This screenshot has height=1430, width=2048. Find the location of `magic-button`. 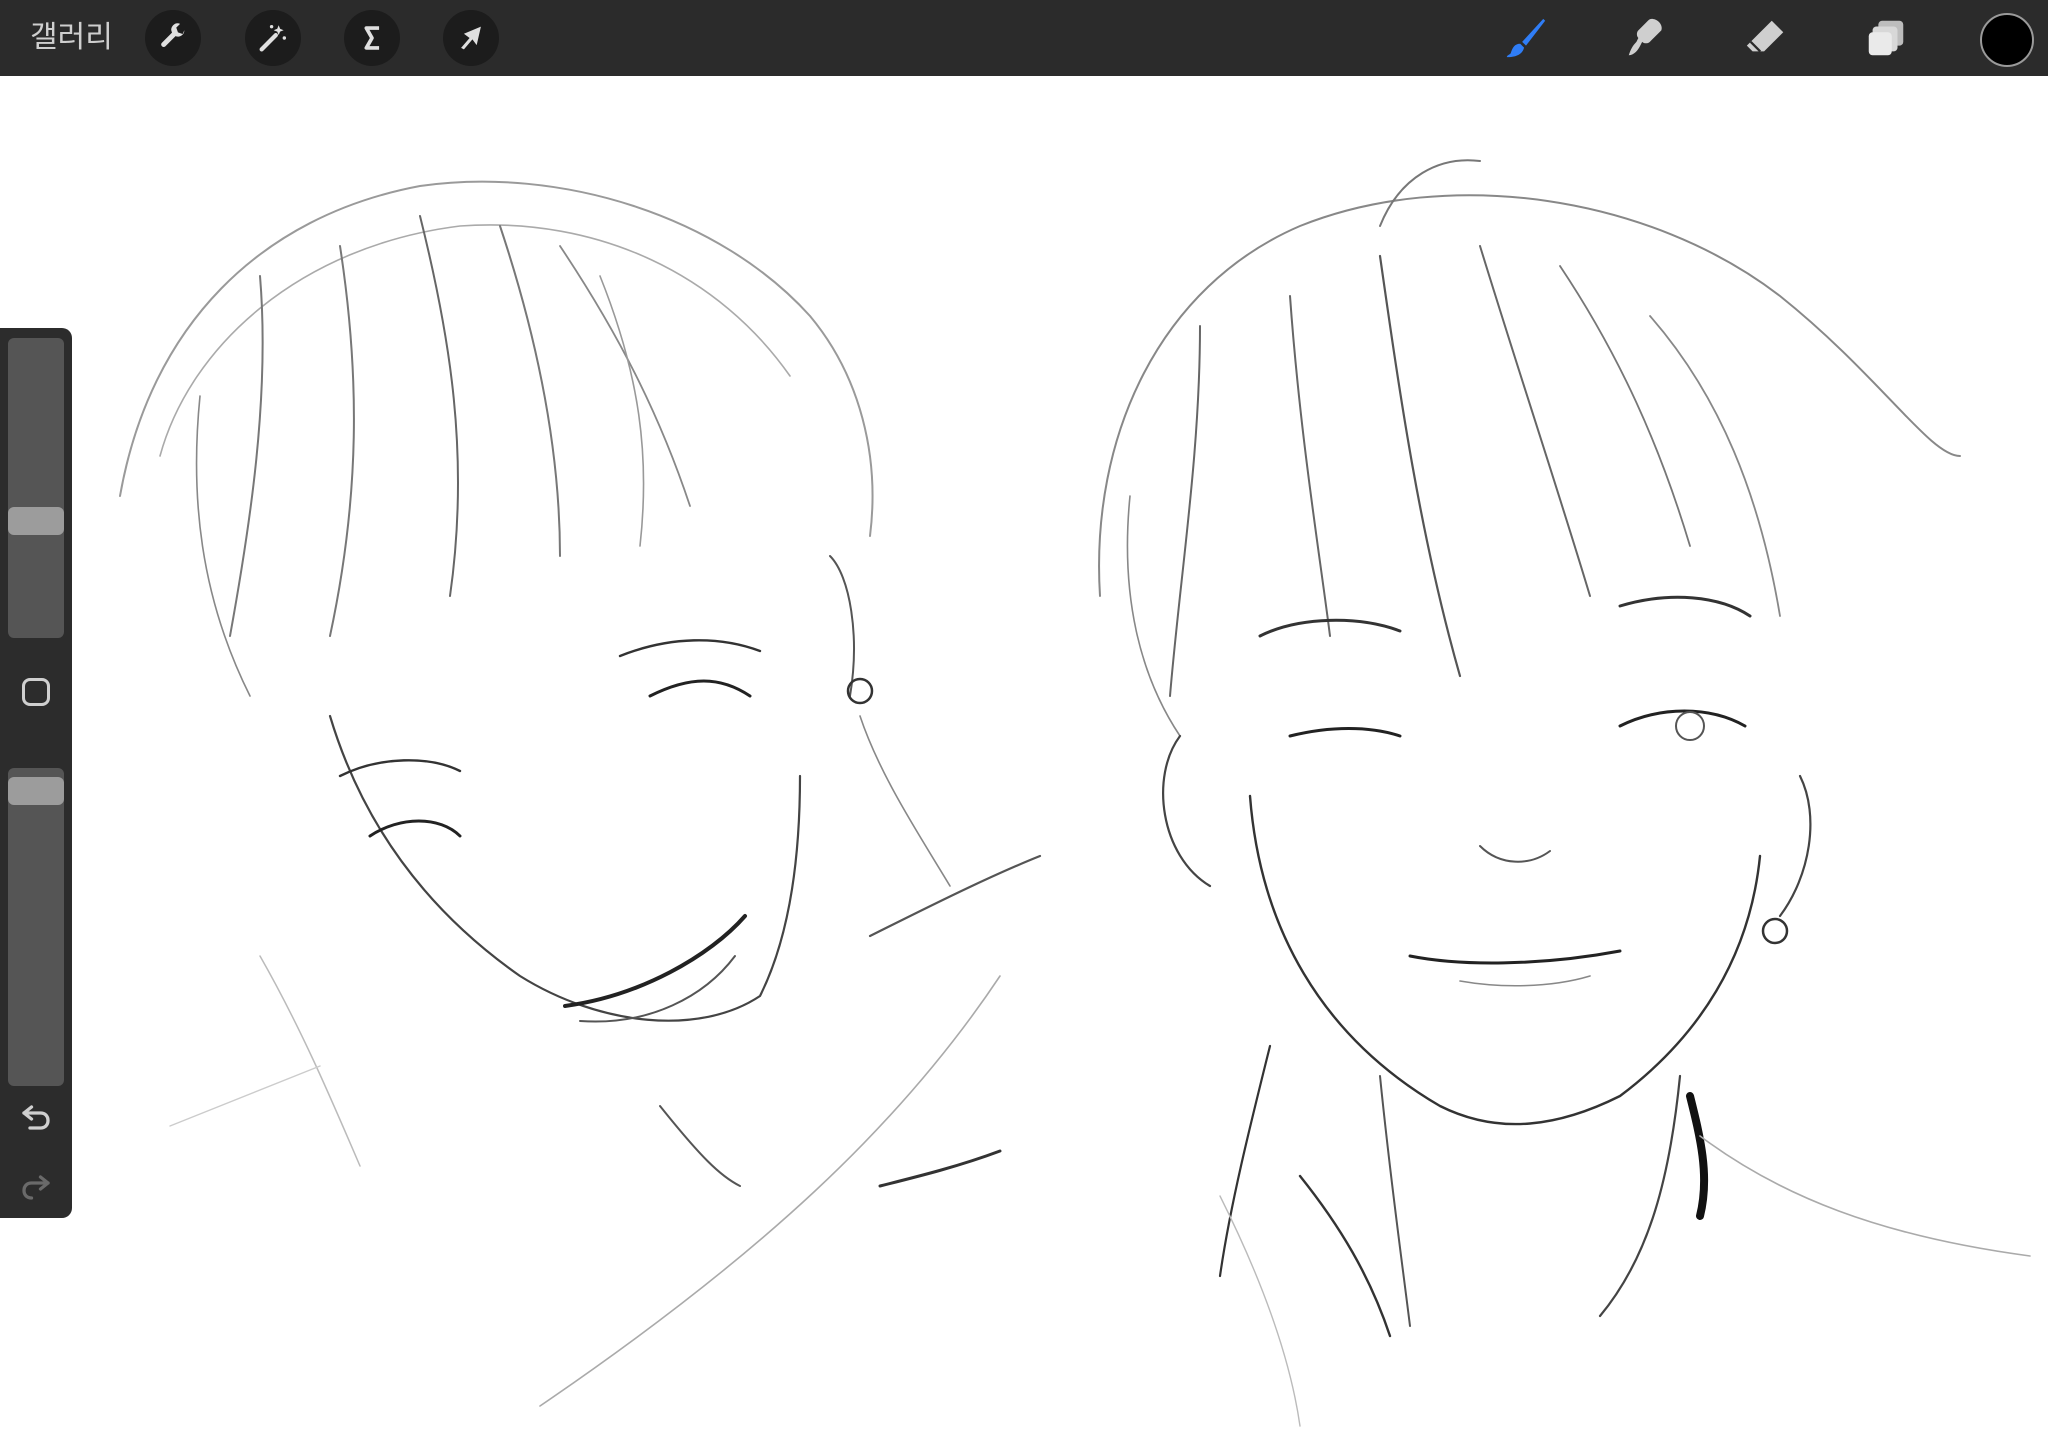

magic-button is located at coordinates (273, 38).